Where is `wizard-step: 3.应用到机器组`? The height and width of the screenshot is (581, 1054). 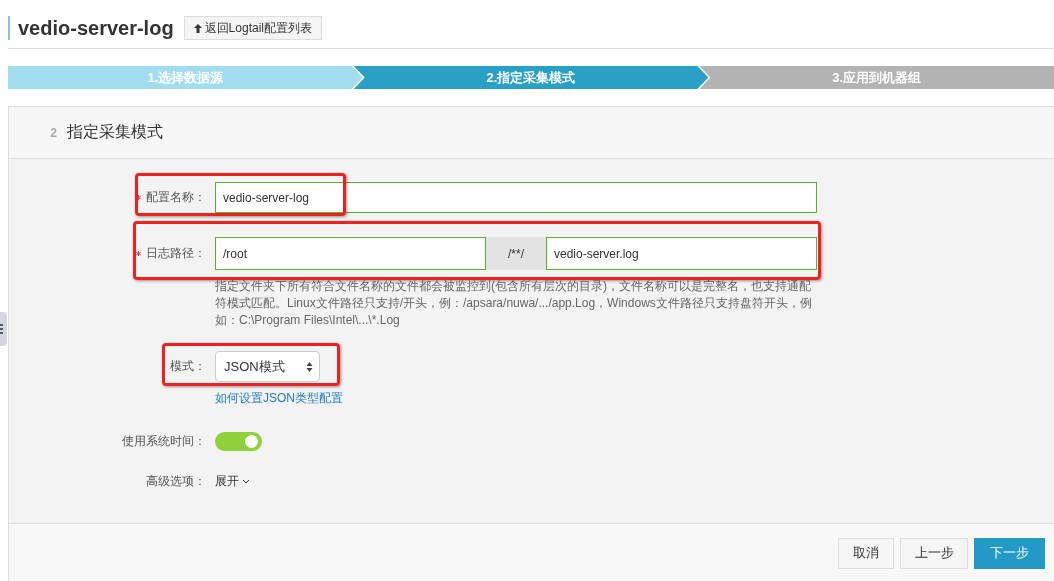 wizard-step: 3.应用到机器组 is located at coordinates (876, 77).